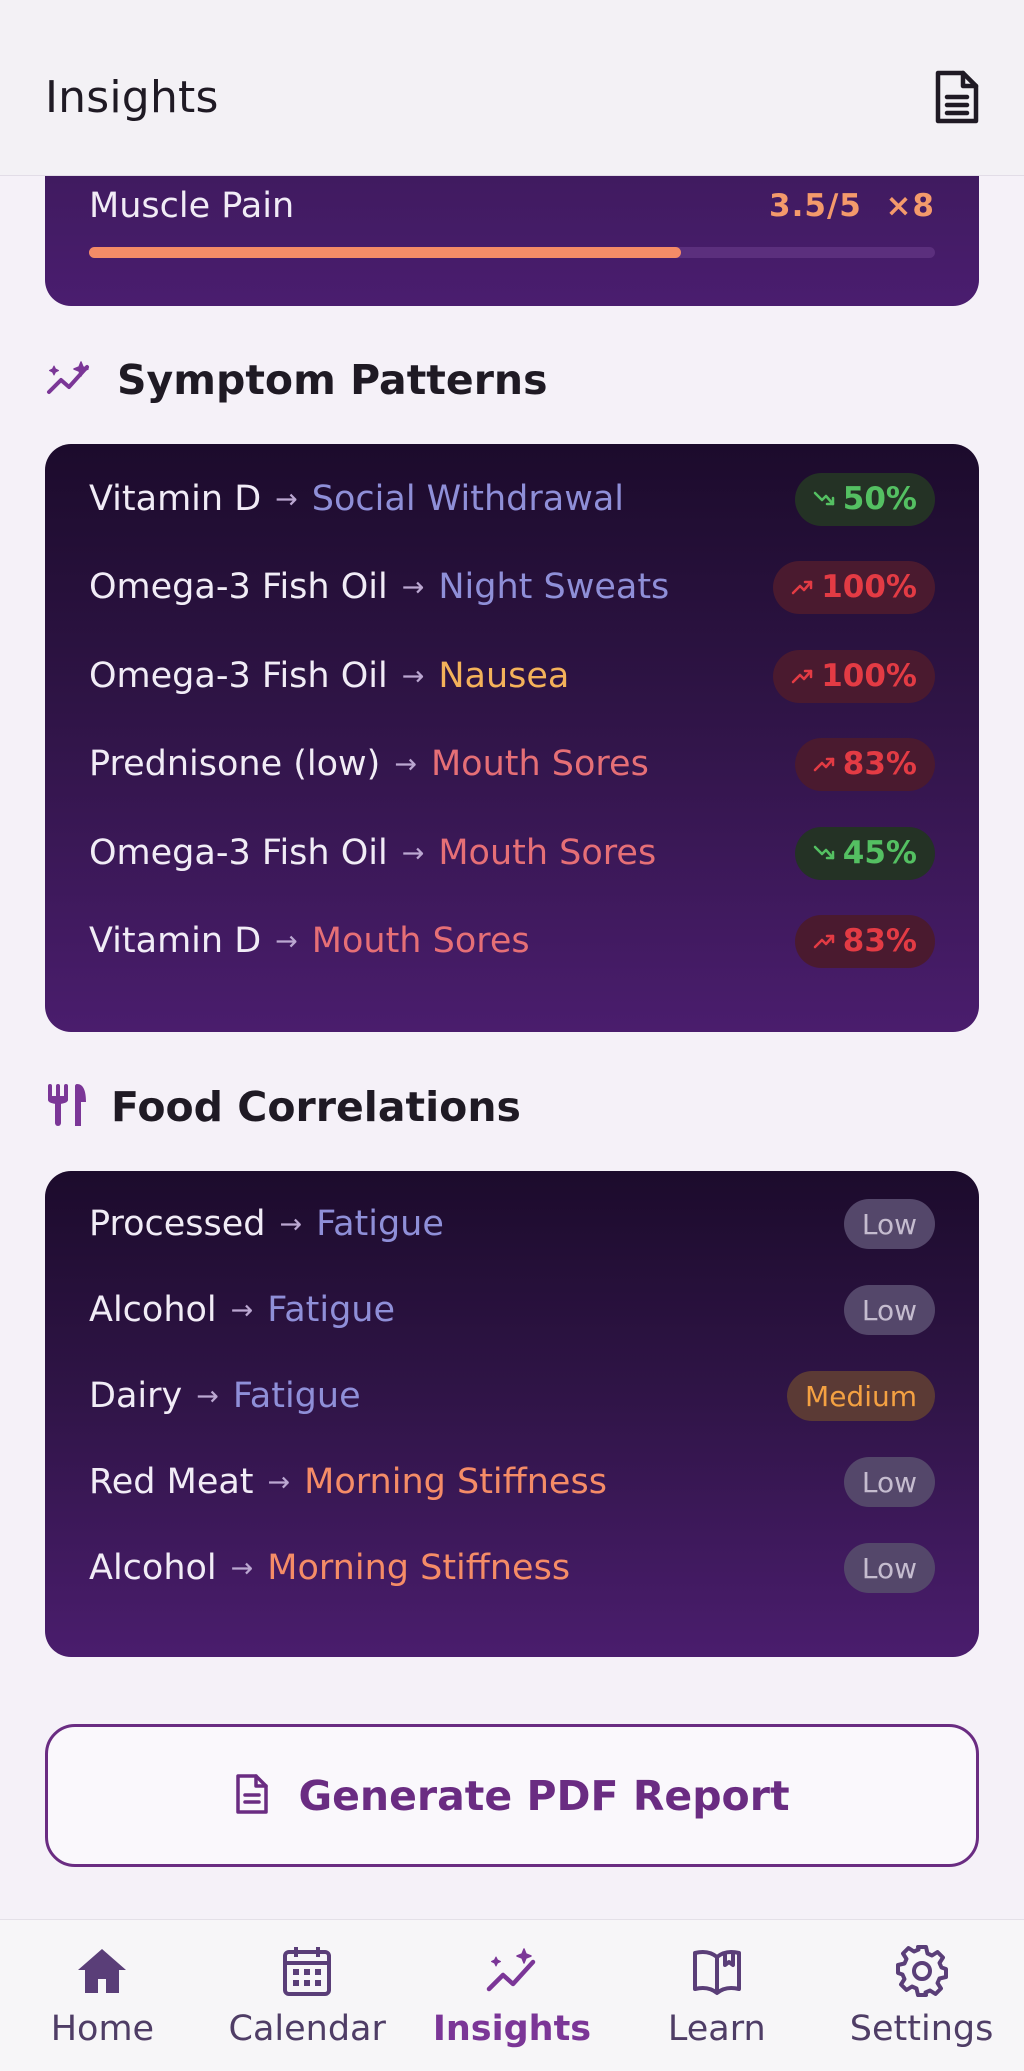  What do you see at coordinates (716, 1995) in the screenshot?
I see `nav-learn: Learn` at bounding box center [716, 1995].